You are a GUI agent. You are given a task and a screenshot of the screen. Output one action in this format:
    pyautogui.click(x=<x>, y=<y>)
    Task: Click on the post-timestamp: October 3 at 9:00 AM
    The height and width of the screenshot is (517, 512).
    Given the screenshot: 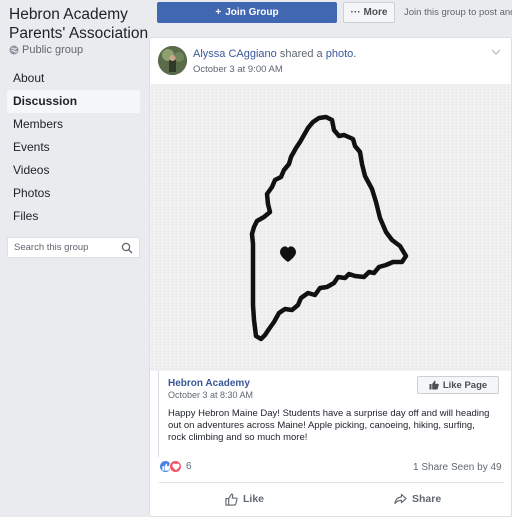 What is the action you would take?
    pyautogui.click(x=238, y=69)
    